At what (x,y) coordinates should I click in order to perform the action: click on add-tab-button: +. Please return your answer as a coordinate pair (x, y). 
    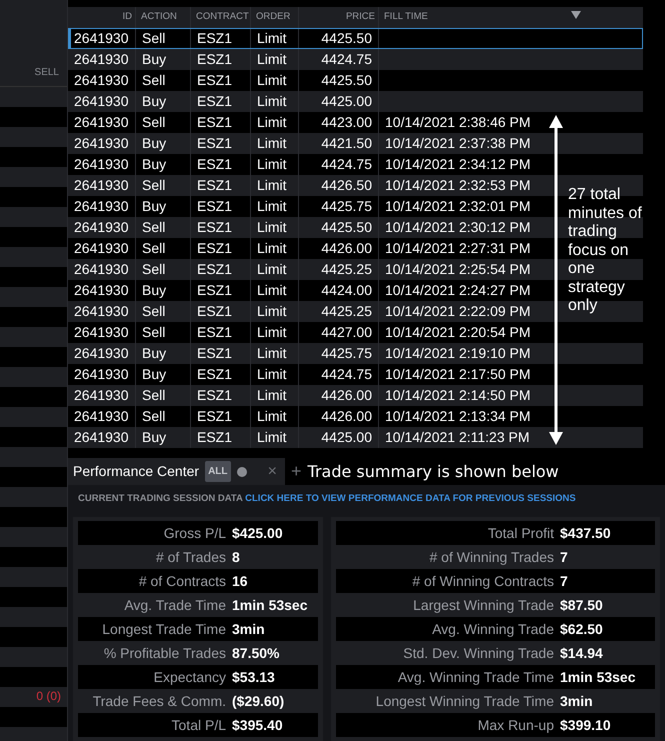
    Looking at the image, I should click on (296, 471).